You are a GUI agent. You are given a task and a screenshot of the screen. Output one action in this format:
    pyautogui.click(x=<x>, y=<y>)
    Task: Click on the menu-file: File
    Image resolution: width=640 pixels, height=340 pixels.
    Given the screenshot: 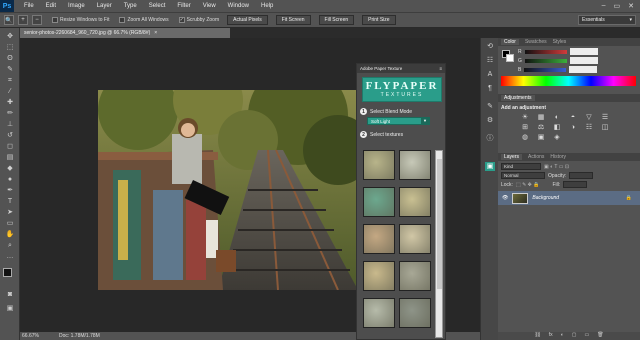 What is the action you would take?
    pyautogui.click(x=29, y=6)
    